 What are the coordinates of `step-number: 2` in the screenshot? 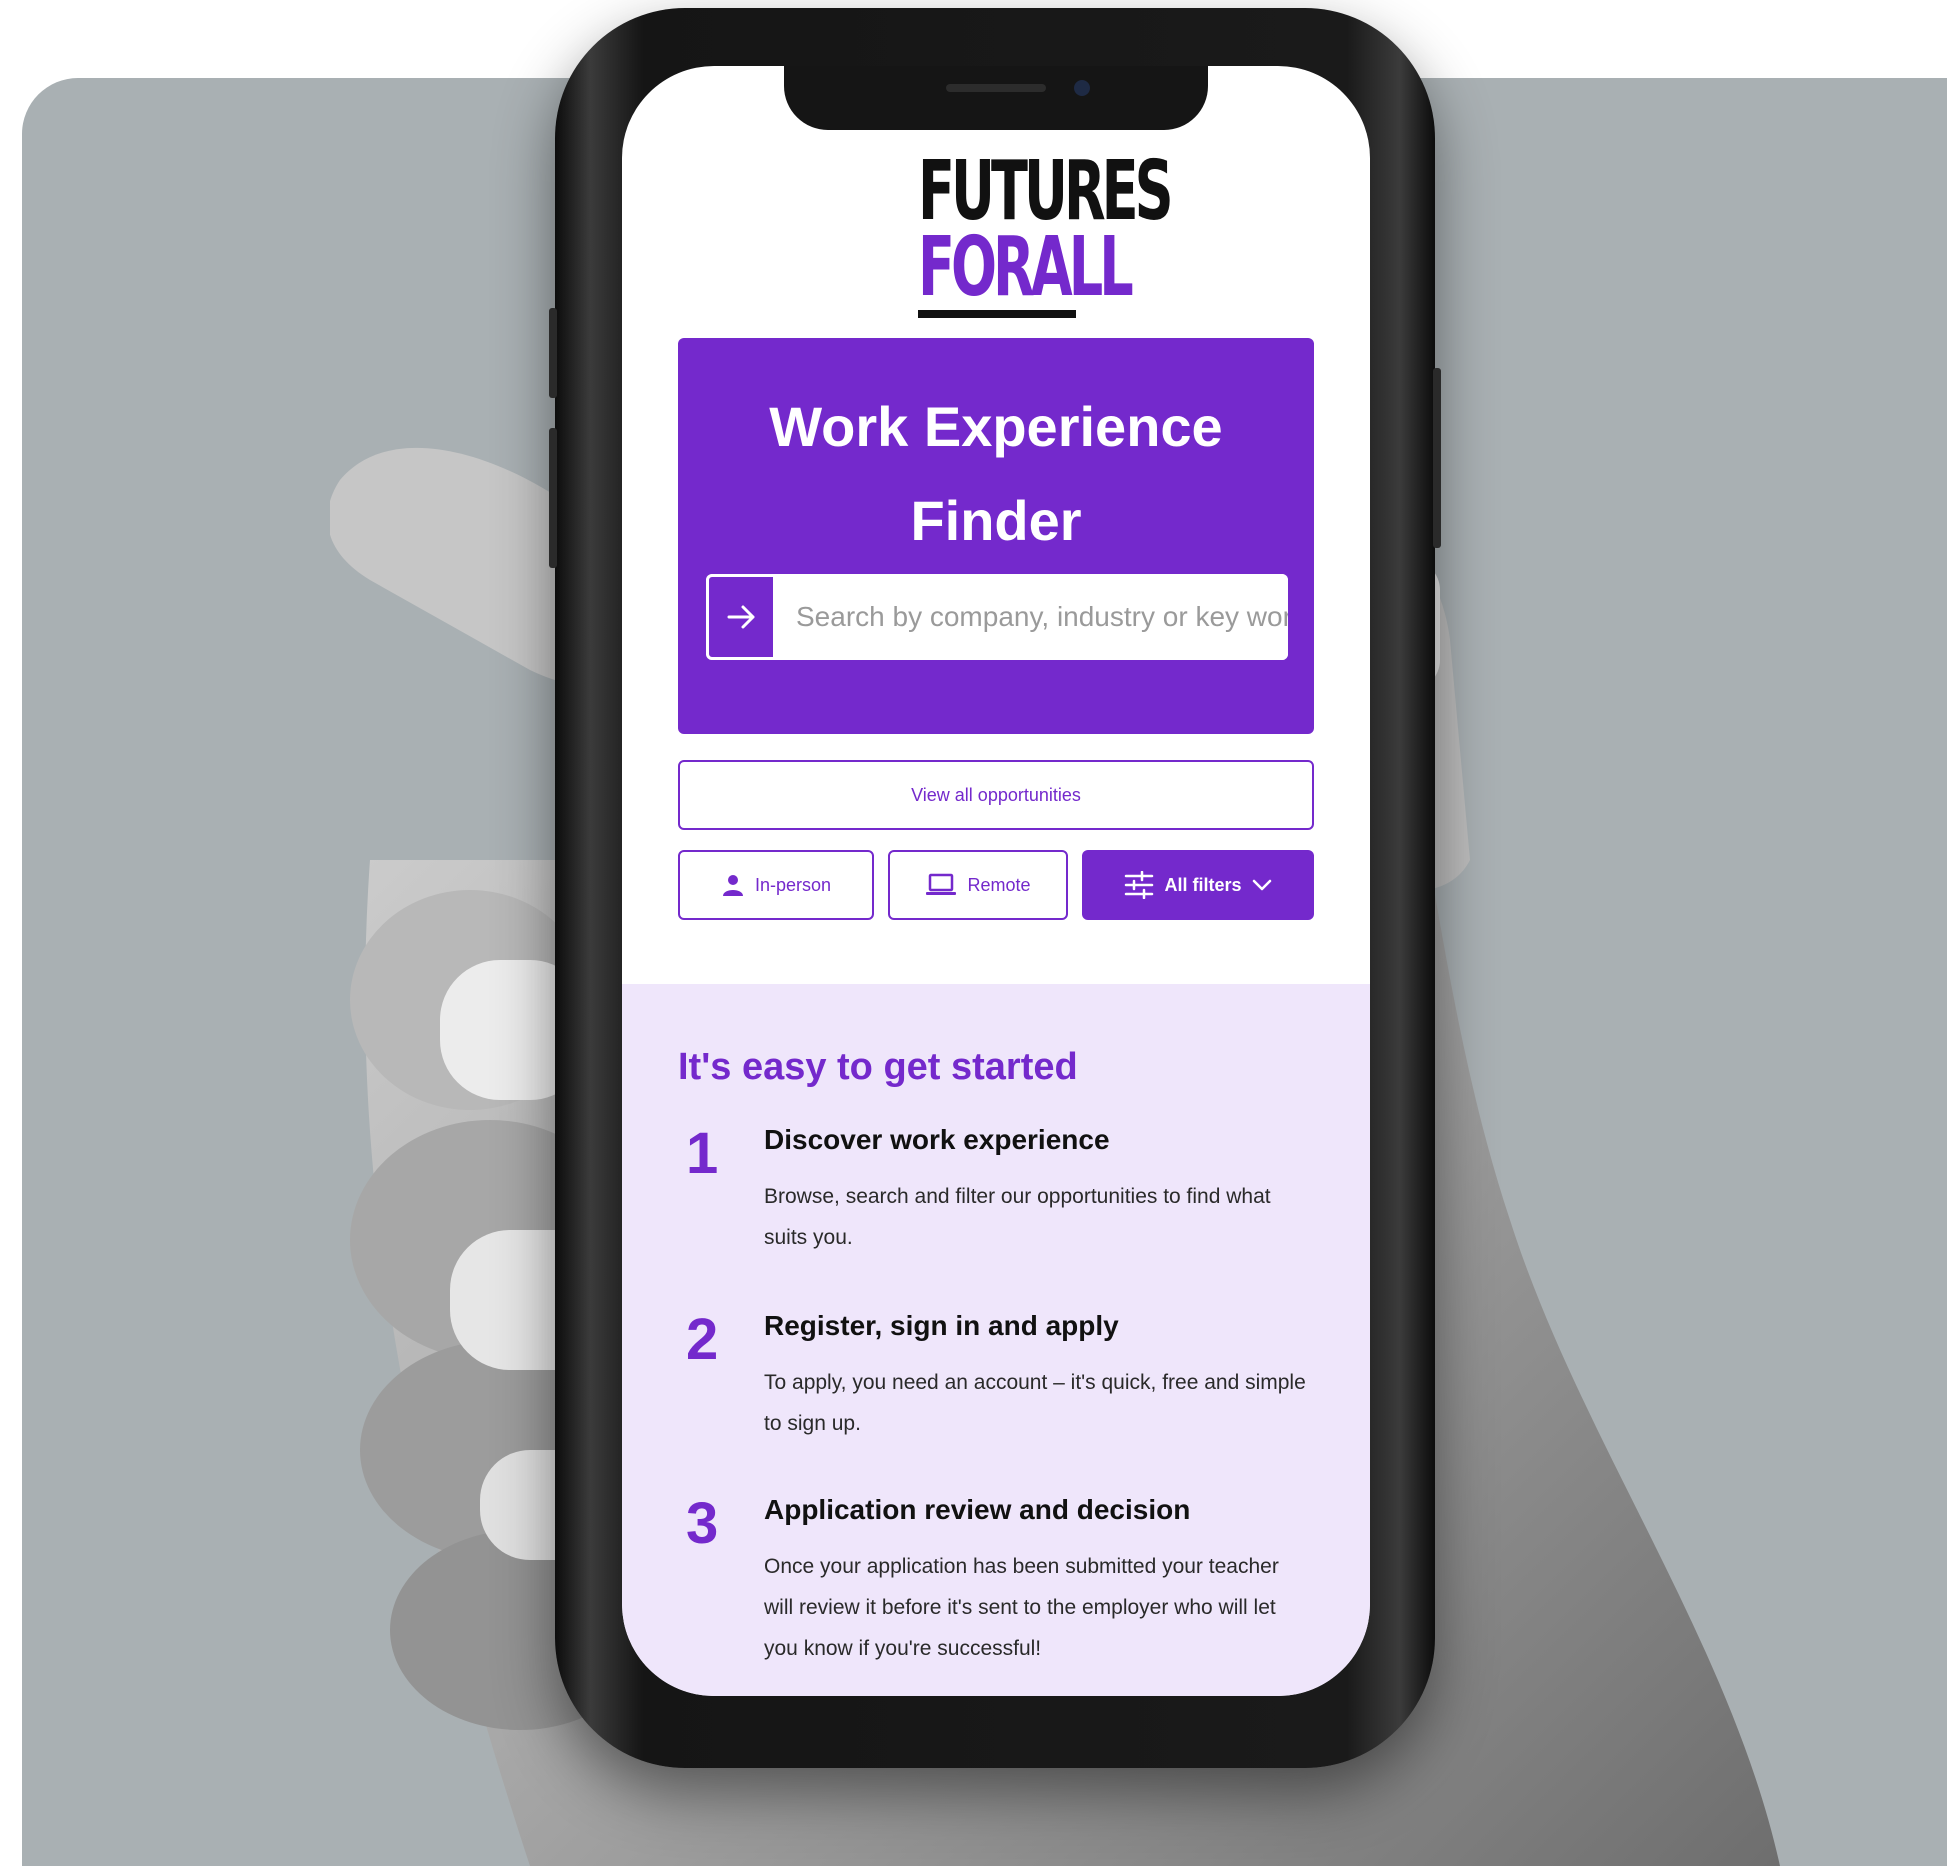 It's located at (702, 1339).